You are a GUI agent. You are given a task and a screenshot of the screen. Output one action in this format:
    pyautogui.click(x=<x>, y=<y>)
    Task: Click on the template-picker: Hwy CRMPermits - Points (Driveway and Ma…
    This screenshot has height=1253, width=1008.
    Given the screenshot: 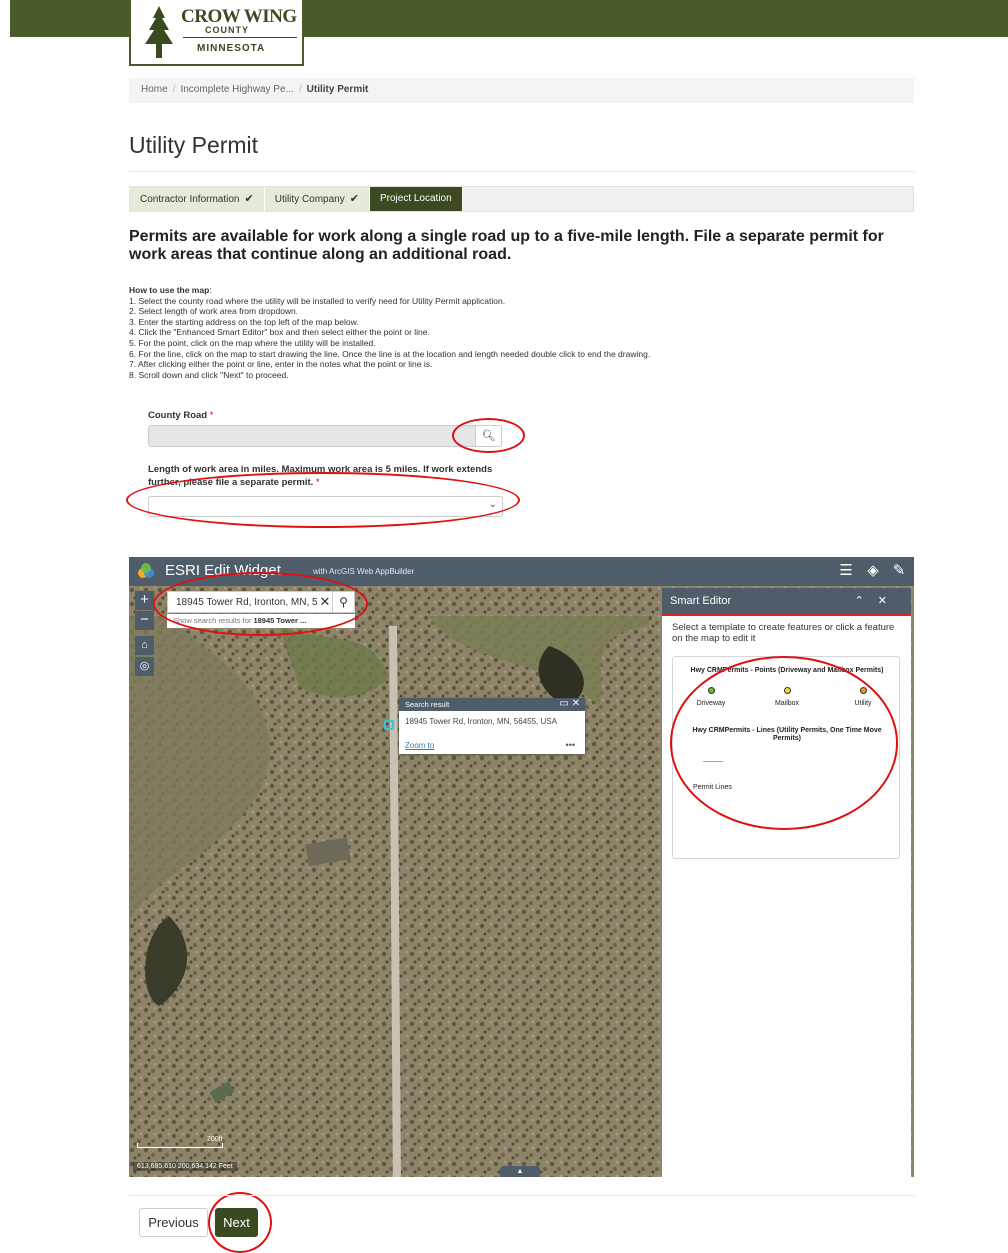 What is the action you would take?
    pyautogui.click(x=786, y=757)
    